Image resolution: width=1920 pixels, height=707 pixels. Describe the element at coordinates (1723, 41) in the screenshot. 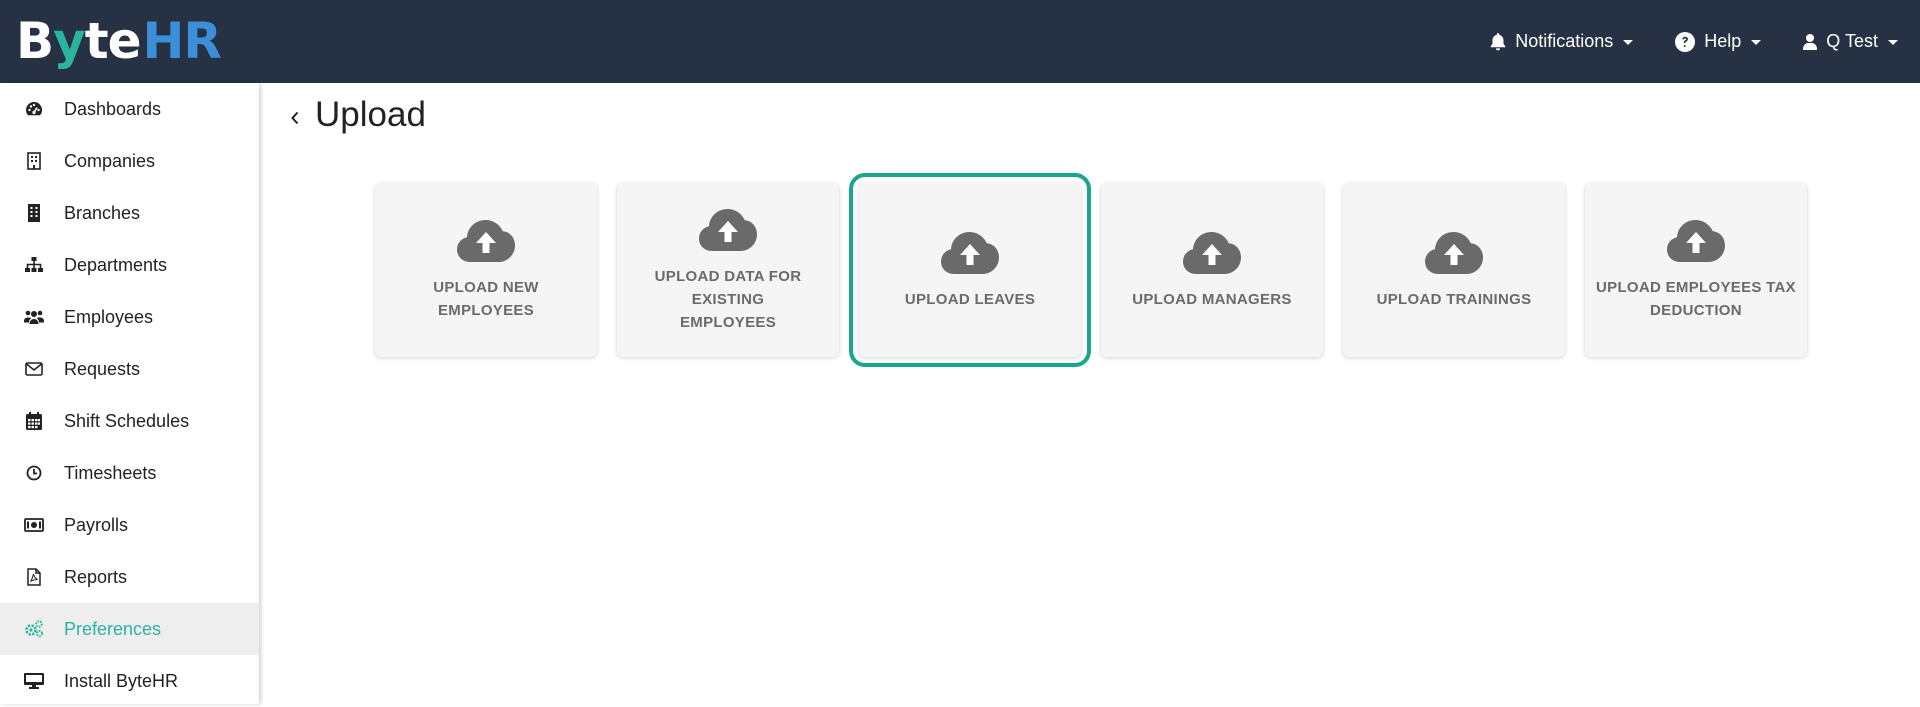

I see `help-label: Help` at that location.